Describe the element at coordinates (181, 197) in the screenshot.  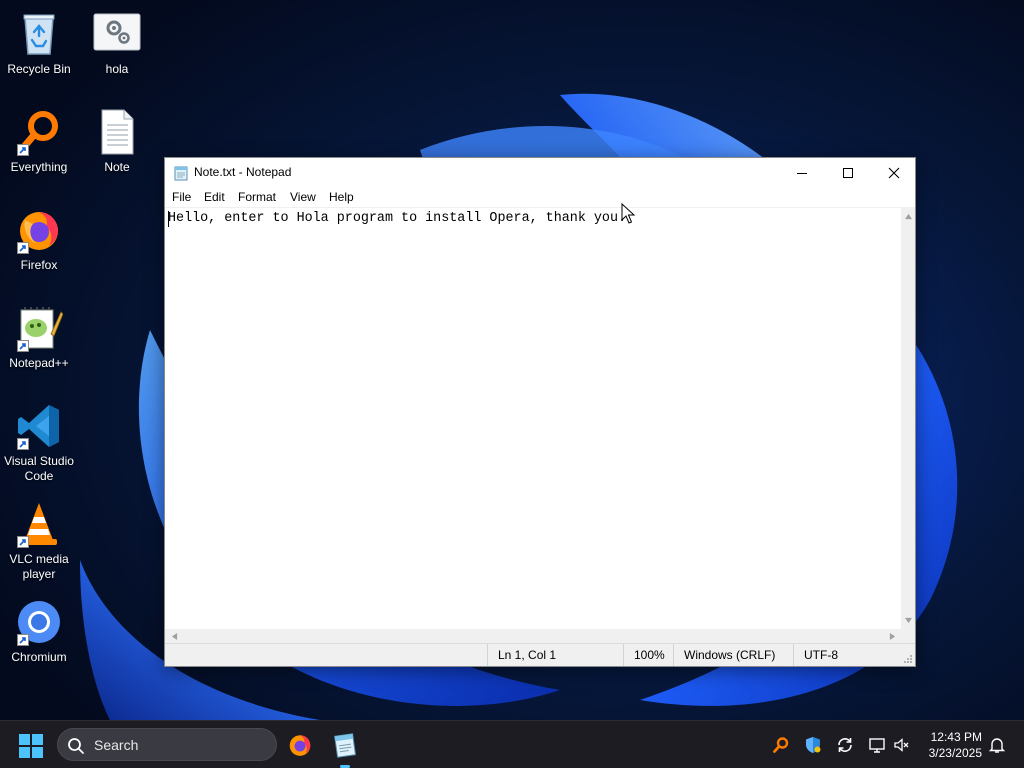
I see `menu-file: File` at that location.